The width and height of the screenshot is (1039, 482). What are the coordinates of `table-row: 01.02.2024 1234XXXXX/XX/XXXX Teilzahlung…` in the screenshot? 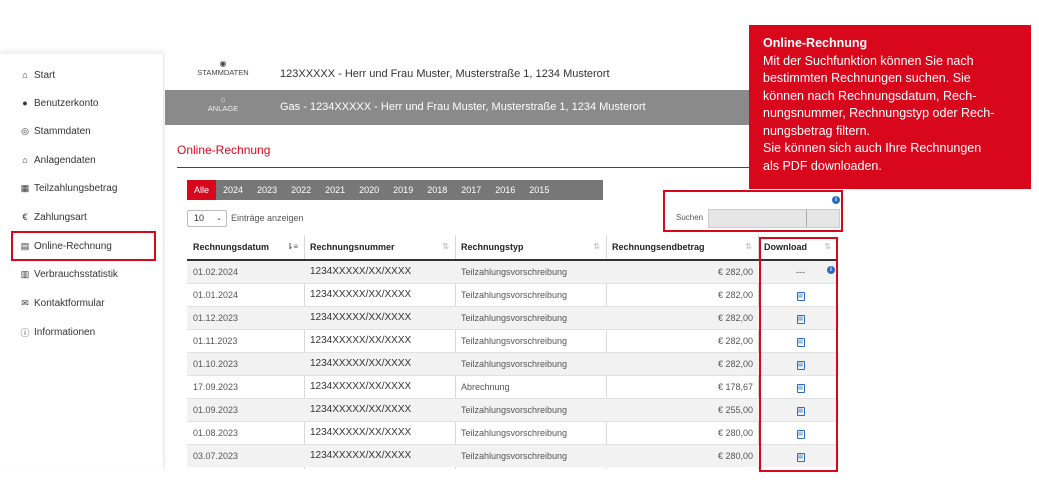 It's located at (512, 271).